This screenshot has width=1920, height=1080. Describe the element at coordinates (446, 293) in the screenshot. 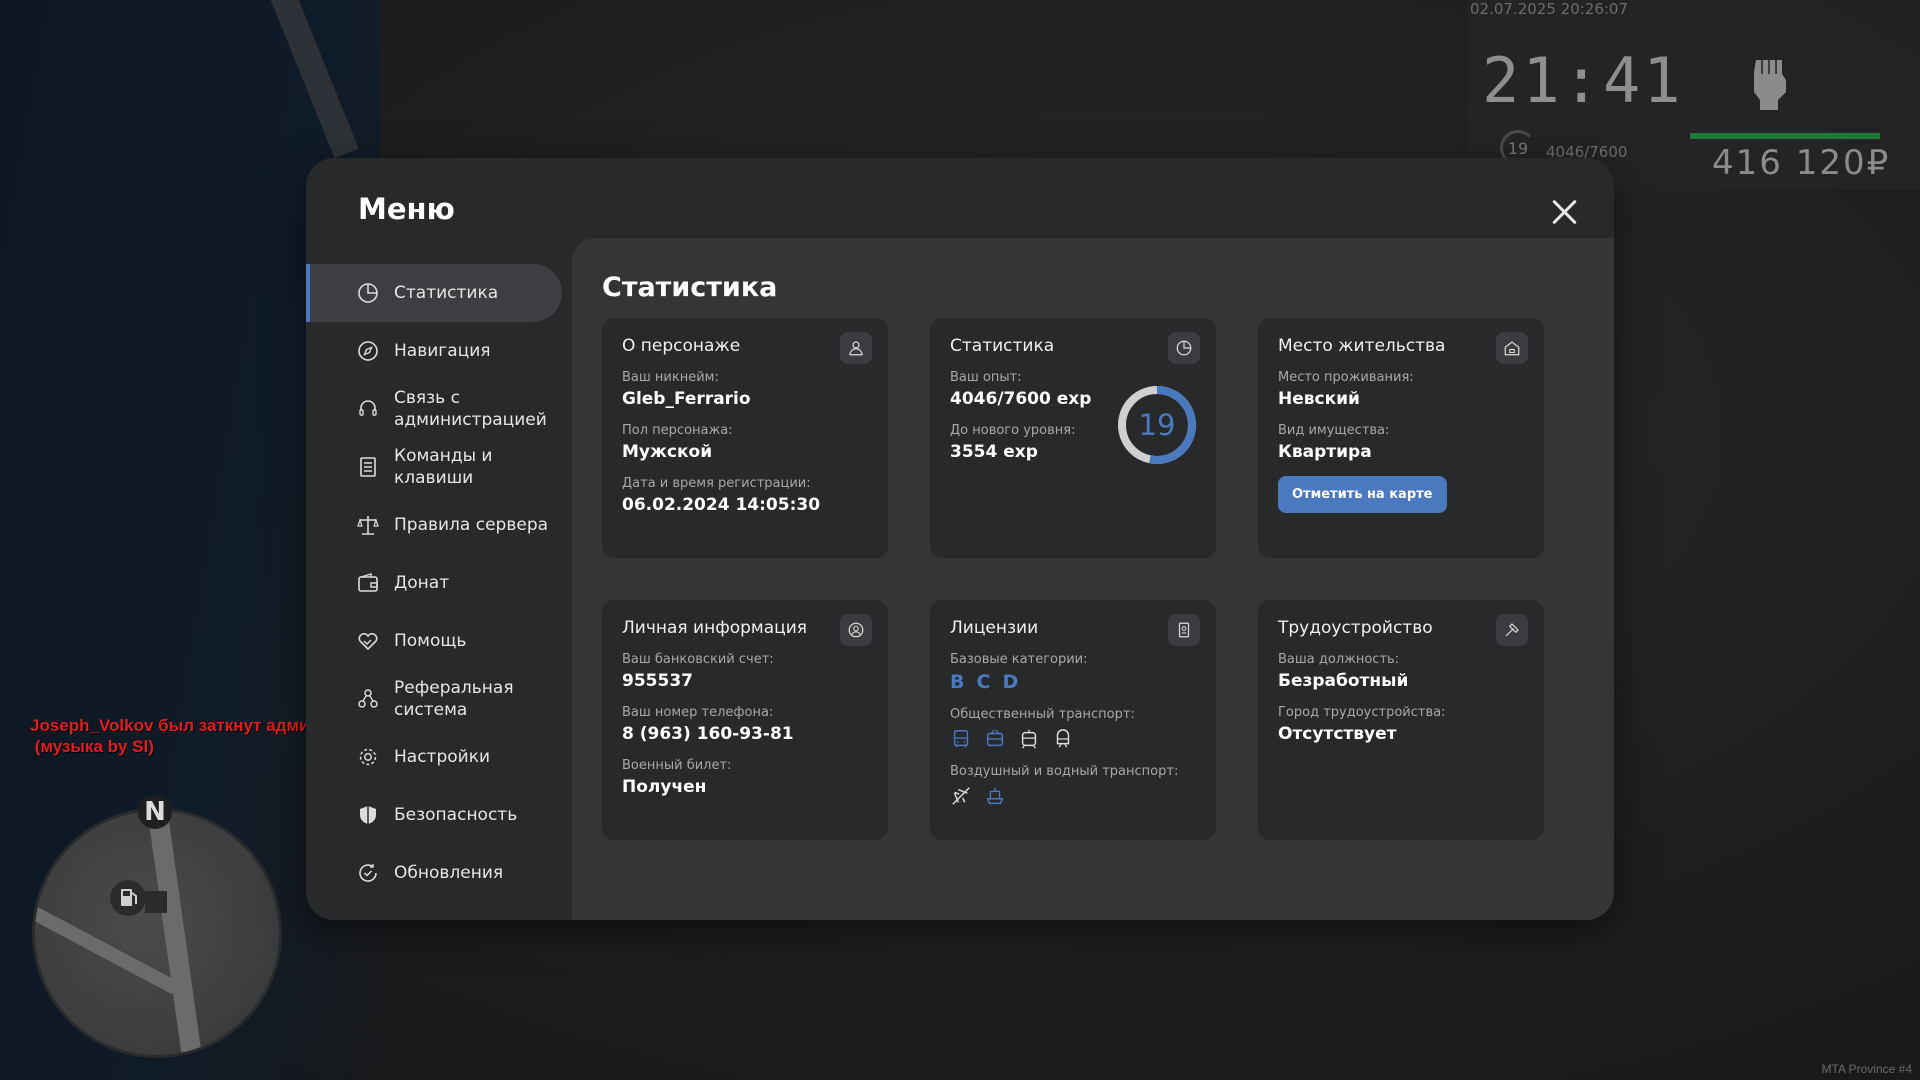

I see `sidebar-item-label: Статистика` at that location.